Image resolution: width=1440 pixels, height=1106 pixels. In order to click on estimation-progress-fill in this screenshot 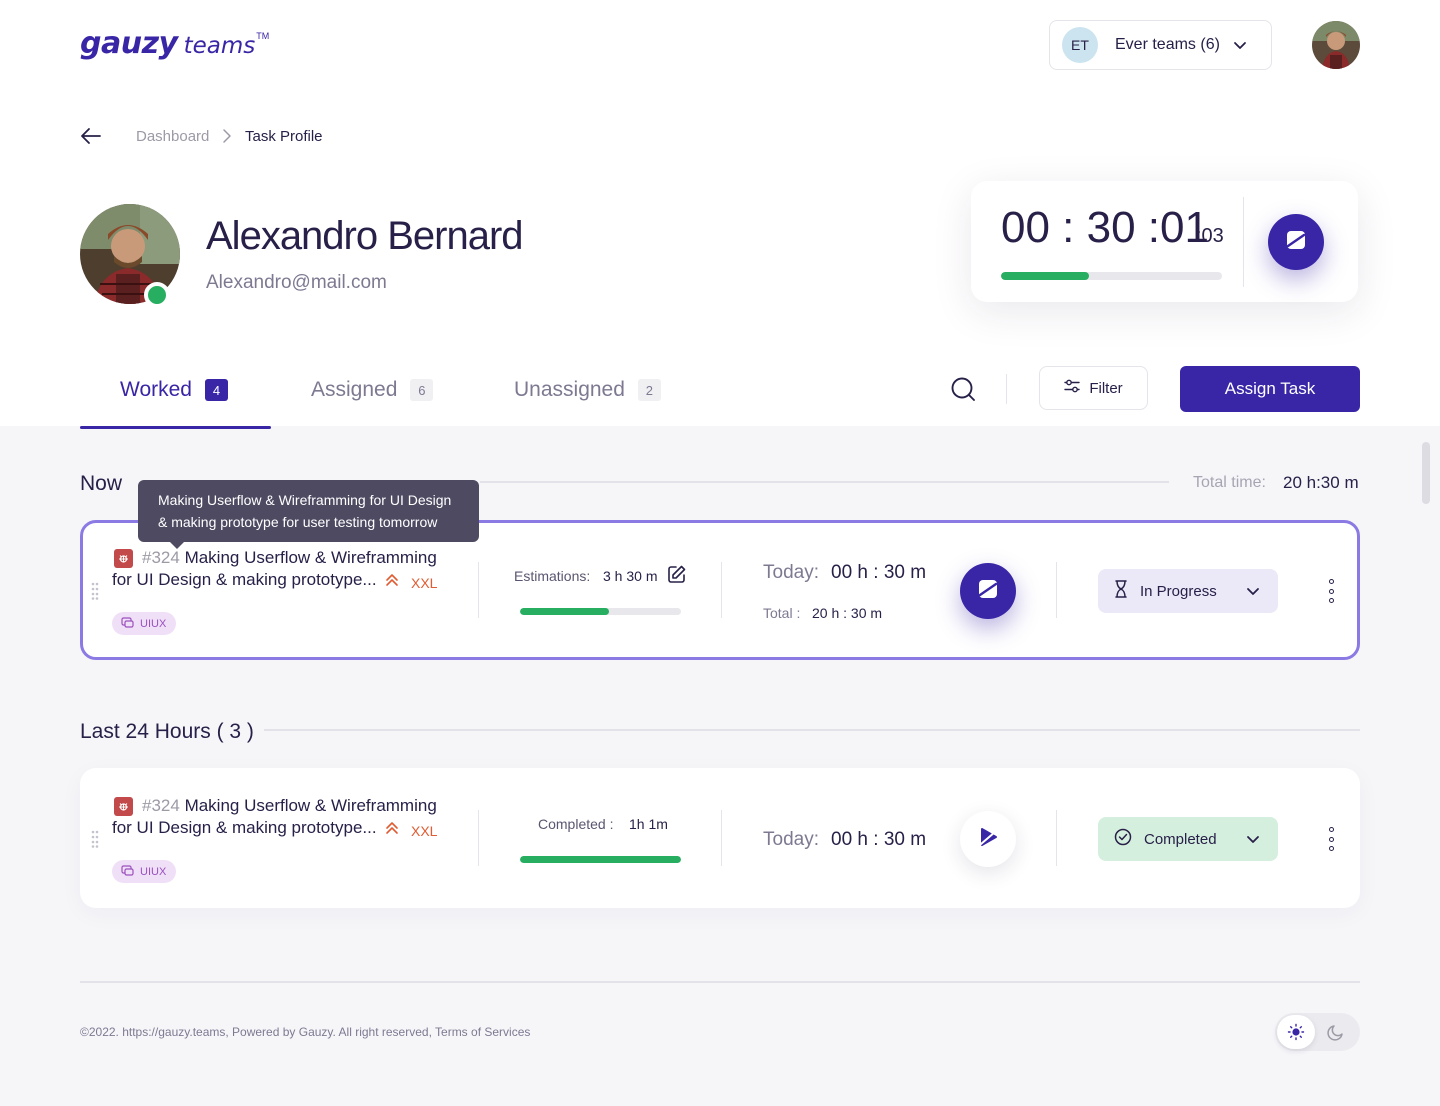, I will do `click(564, 611)`.